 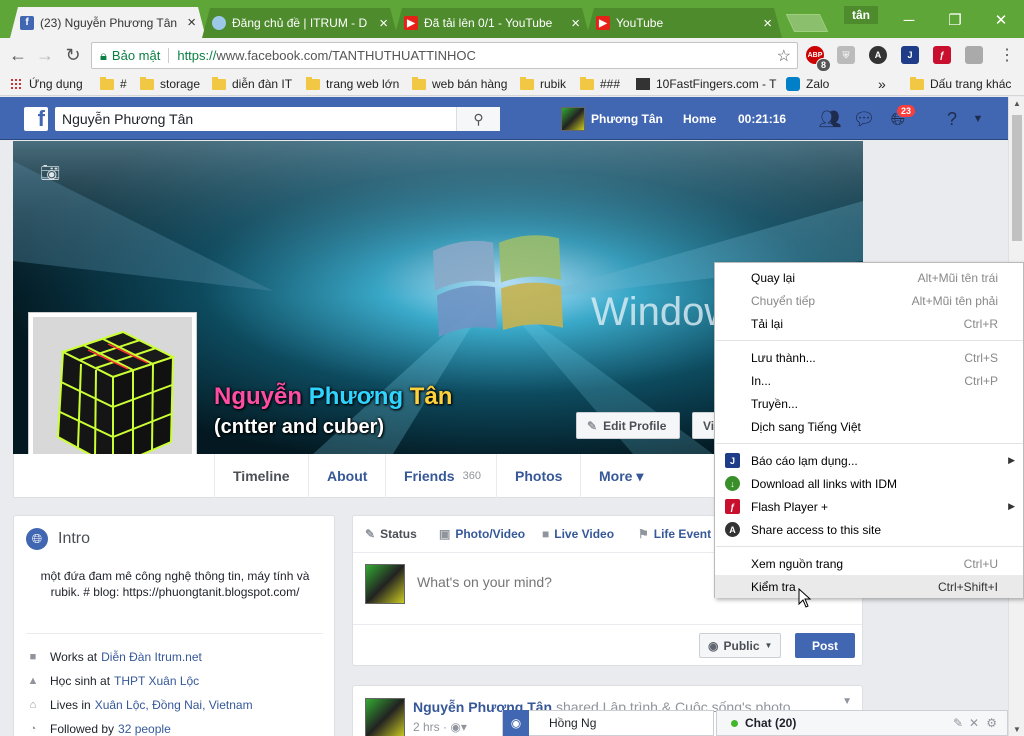 What do you see at coordinates (442, 476) in the screenshot?
I see `tab-friends: Friends 360` at bounding box center [442, 476].